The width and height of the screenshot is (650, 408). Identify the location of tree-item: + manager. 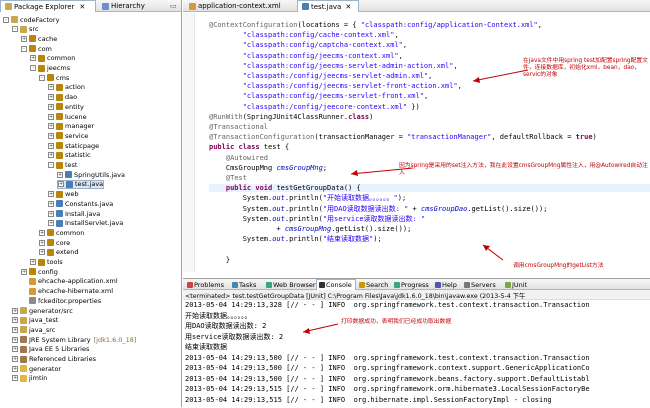
(71, 126).